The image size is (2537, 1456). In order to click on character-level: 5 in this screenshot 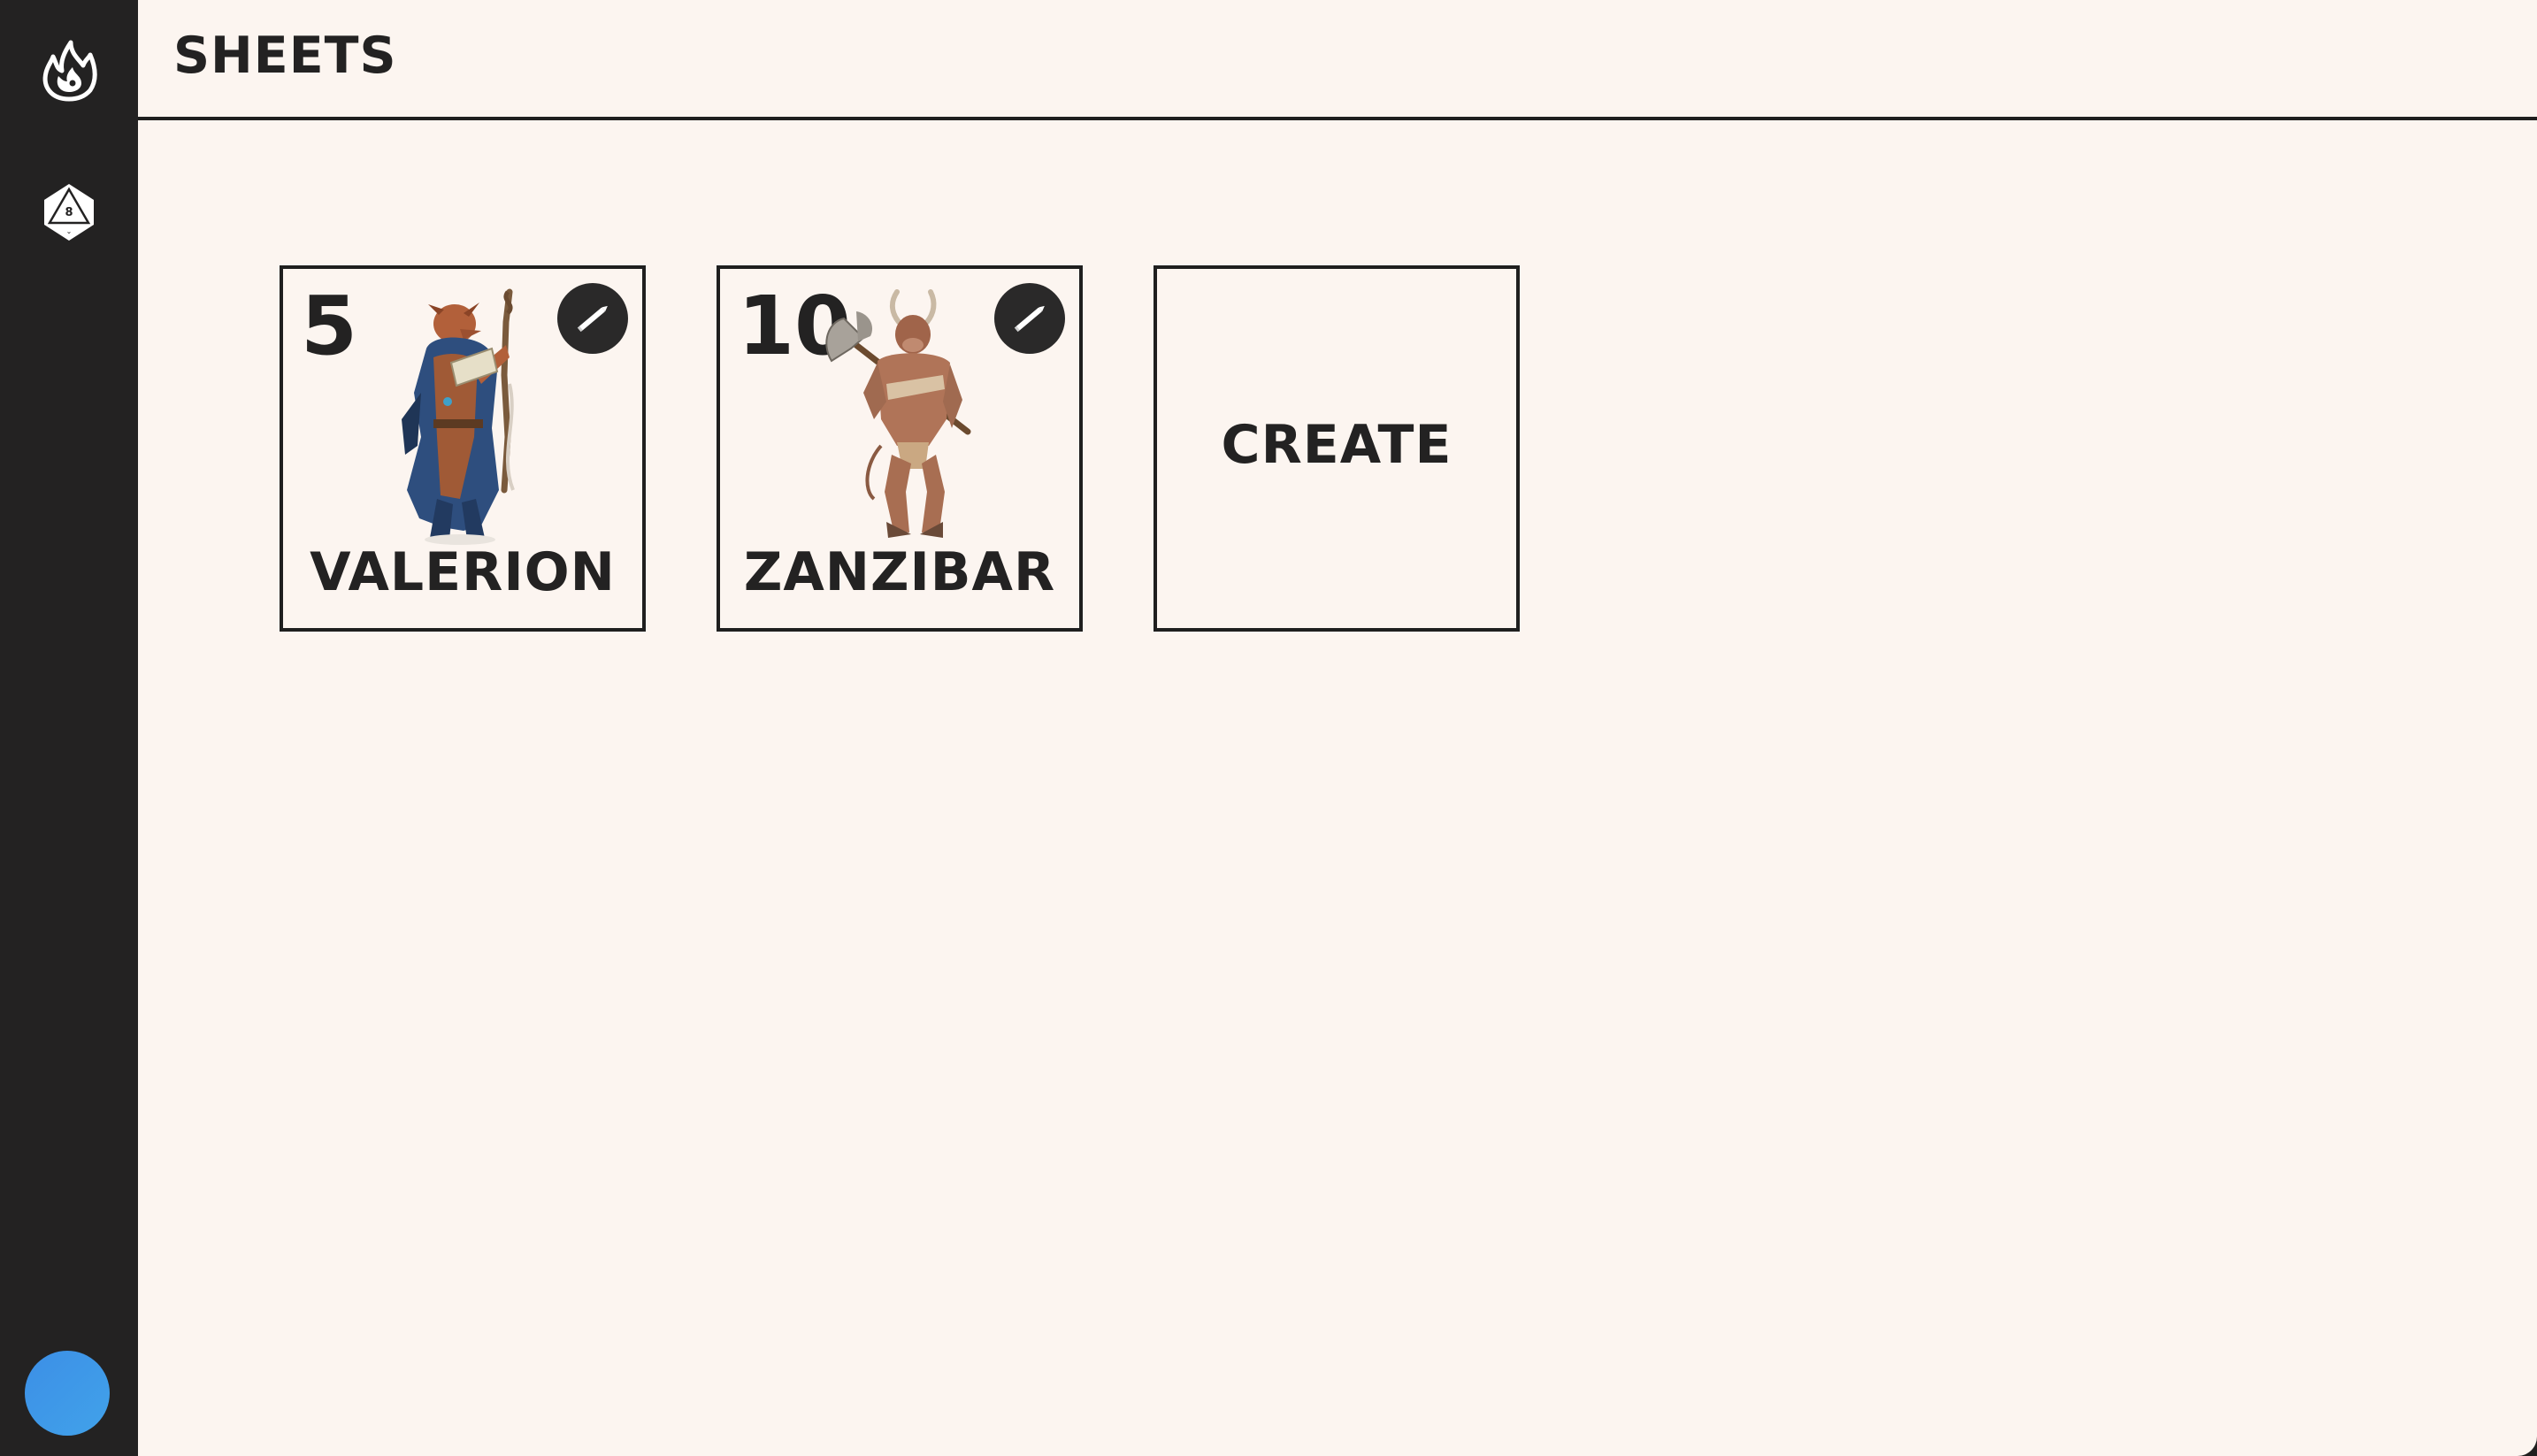, I will do `click(329, 326)`.